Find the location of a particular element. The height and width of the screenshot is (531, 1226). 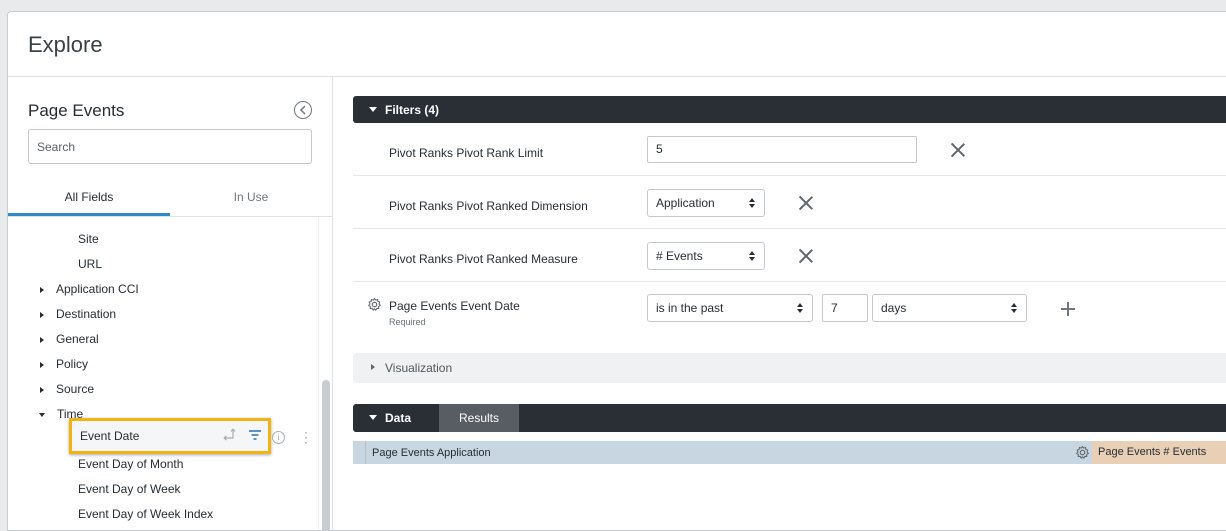

field-event-day-of-week: Event Day of Week is located at coordinates (129, 489).